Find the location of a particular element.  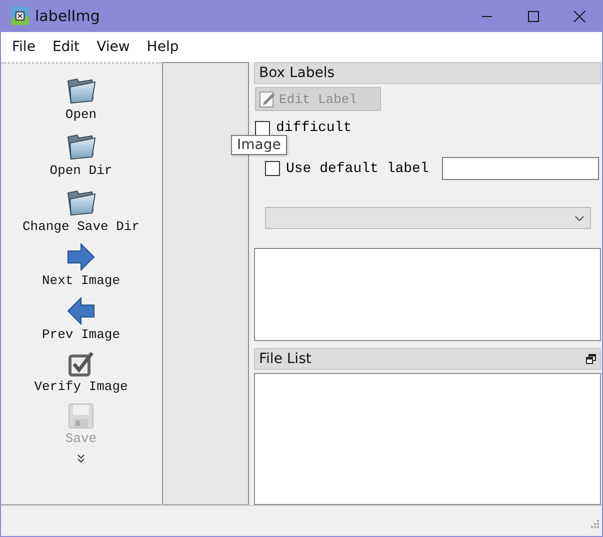

menu-item: File is located at coordinates (23, 47).